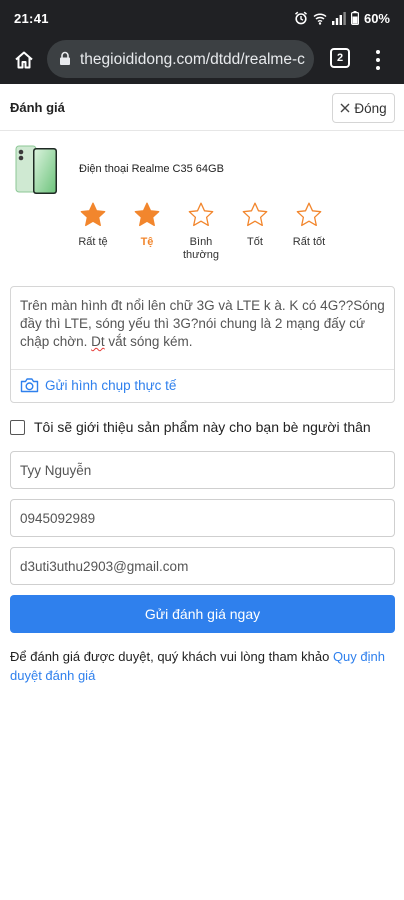 The image size is (404, 900). Describe the element at coordinates (202, 369) in the screenshot. I see `divider` at that location.